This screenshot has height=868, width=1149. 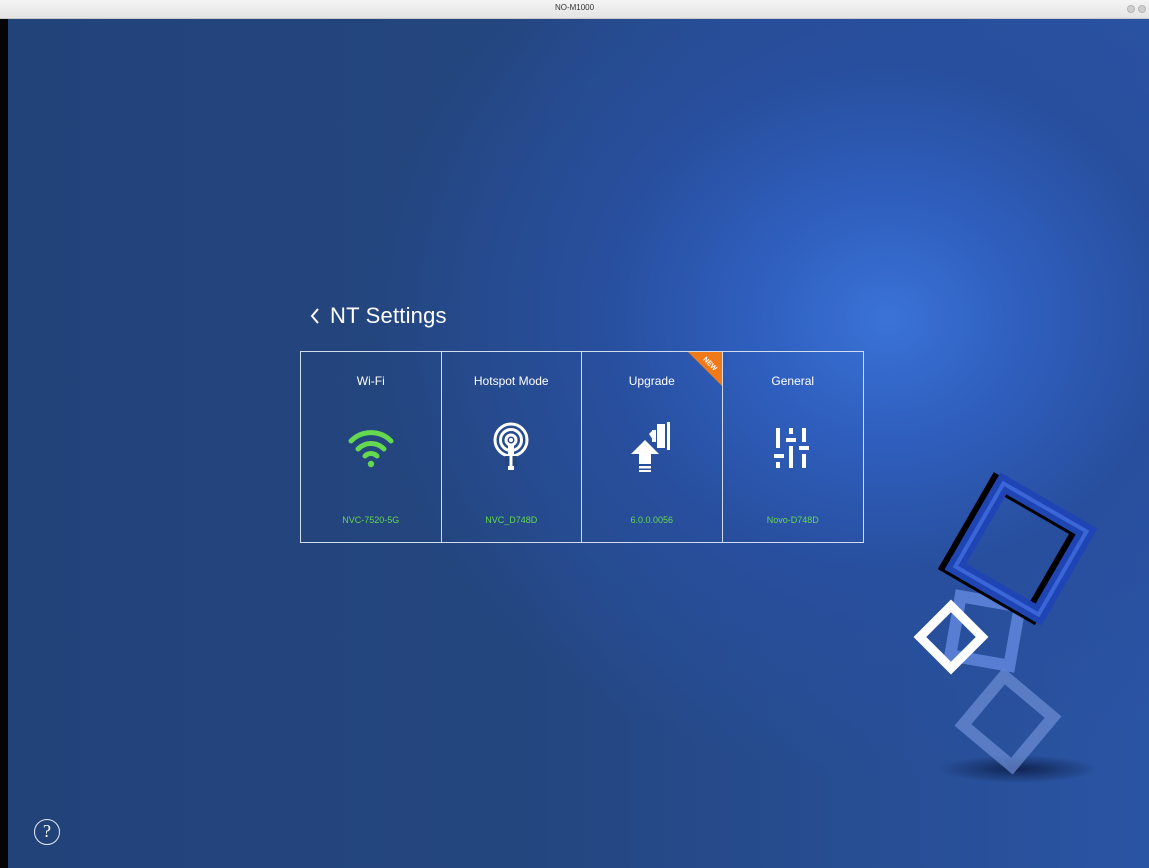 I want to click on upgrade-card: Upgrade NEW 6.0.0.0056, so click(x=652, y=447).